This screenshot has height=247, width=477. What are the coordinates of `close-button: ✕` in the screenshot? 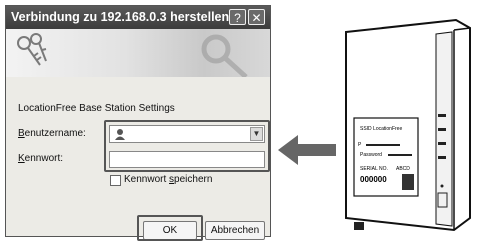 It's located at (256, 17).